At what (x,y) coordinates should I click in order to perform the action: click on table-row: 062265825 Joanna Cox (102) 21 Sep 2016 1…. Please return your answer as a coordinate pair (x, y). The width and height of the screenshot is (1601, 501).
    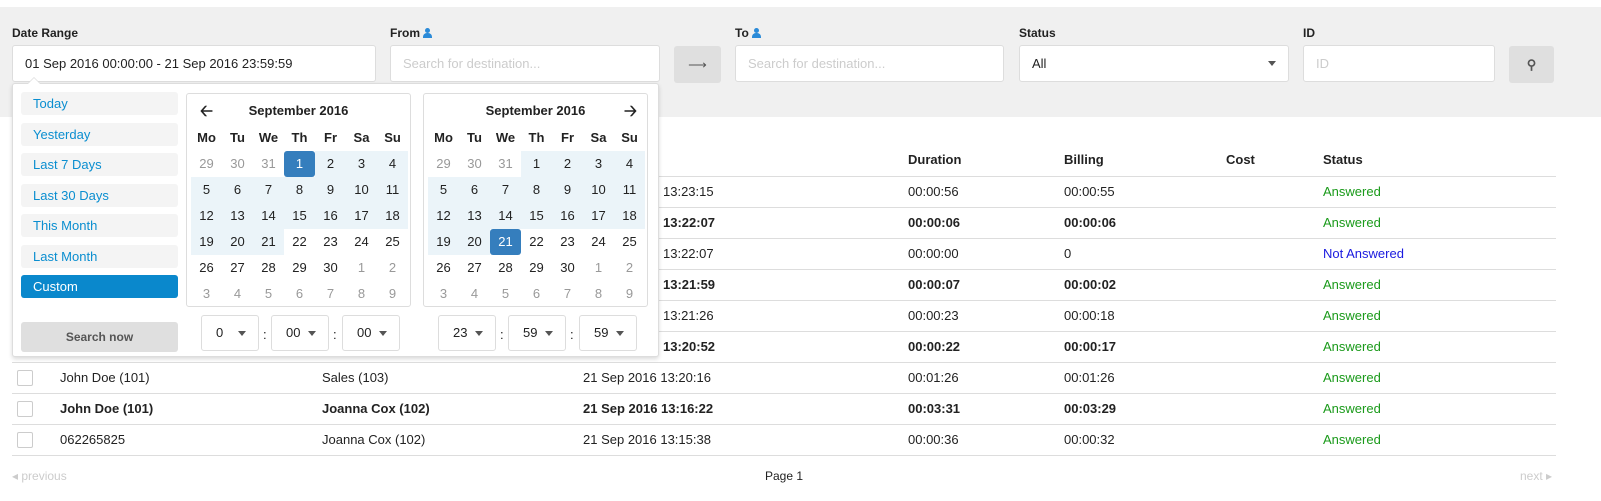
    Looking at the image, I should click on (784, 440).